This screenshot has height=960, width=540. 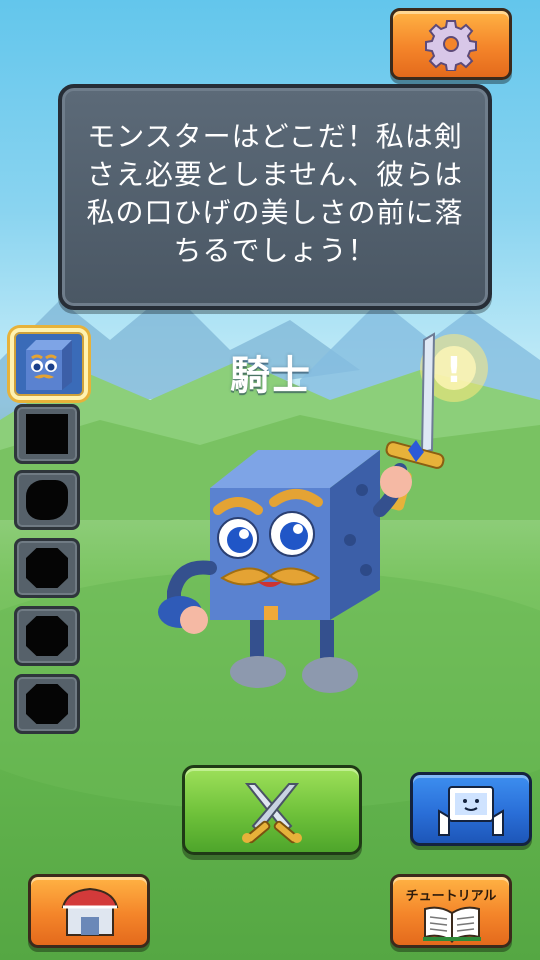 I want to click on battle-button, so click(x=272, y=810).